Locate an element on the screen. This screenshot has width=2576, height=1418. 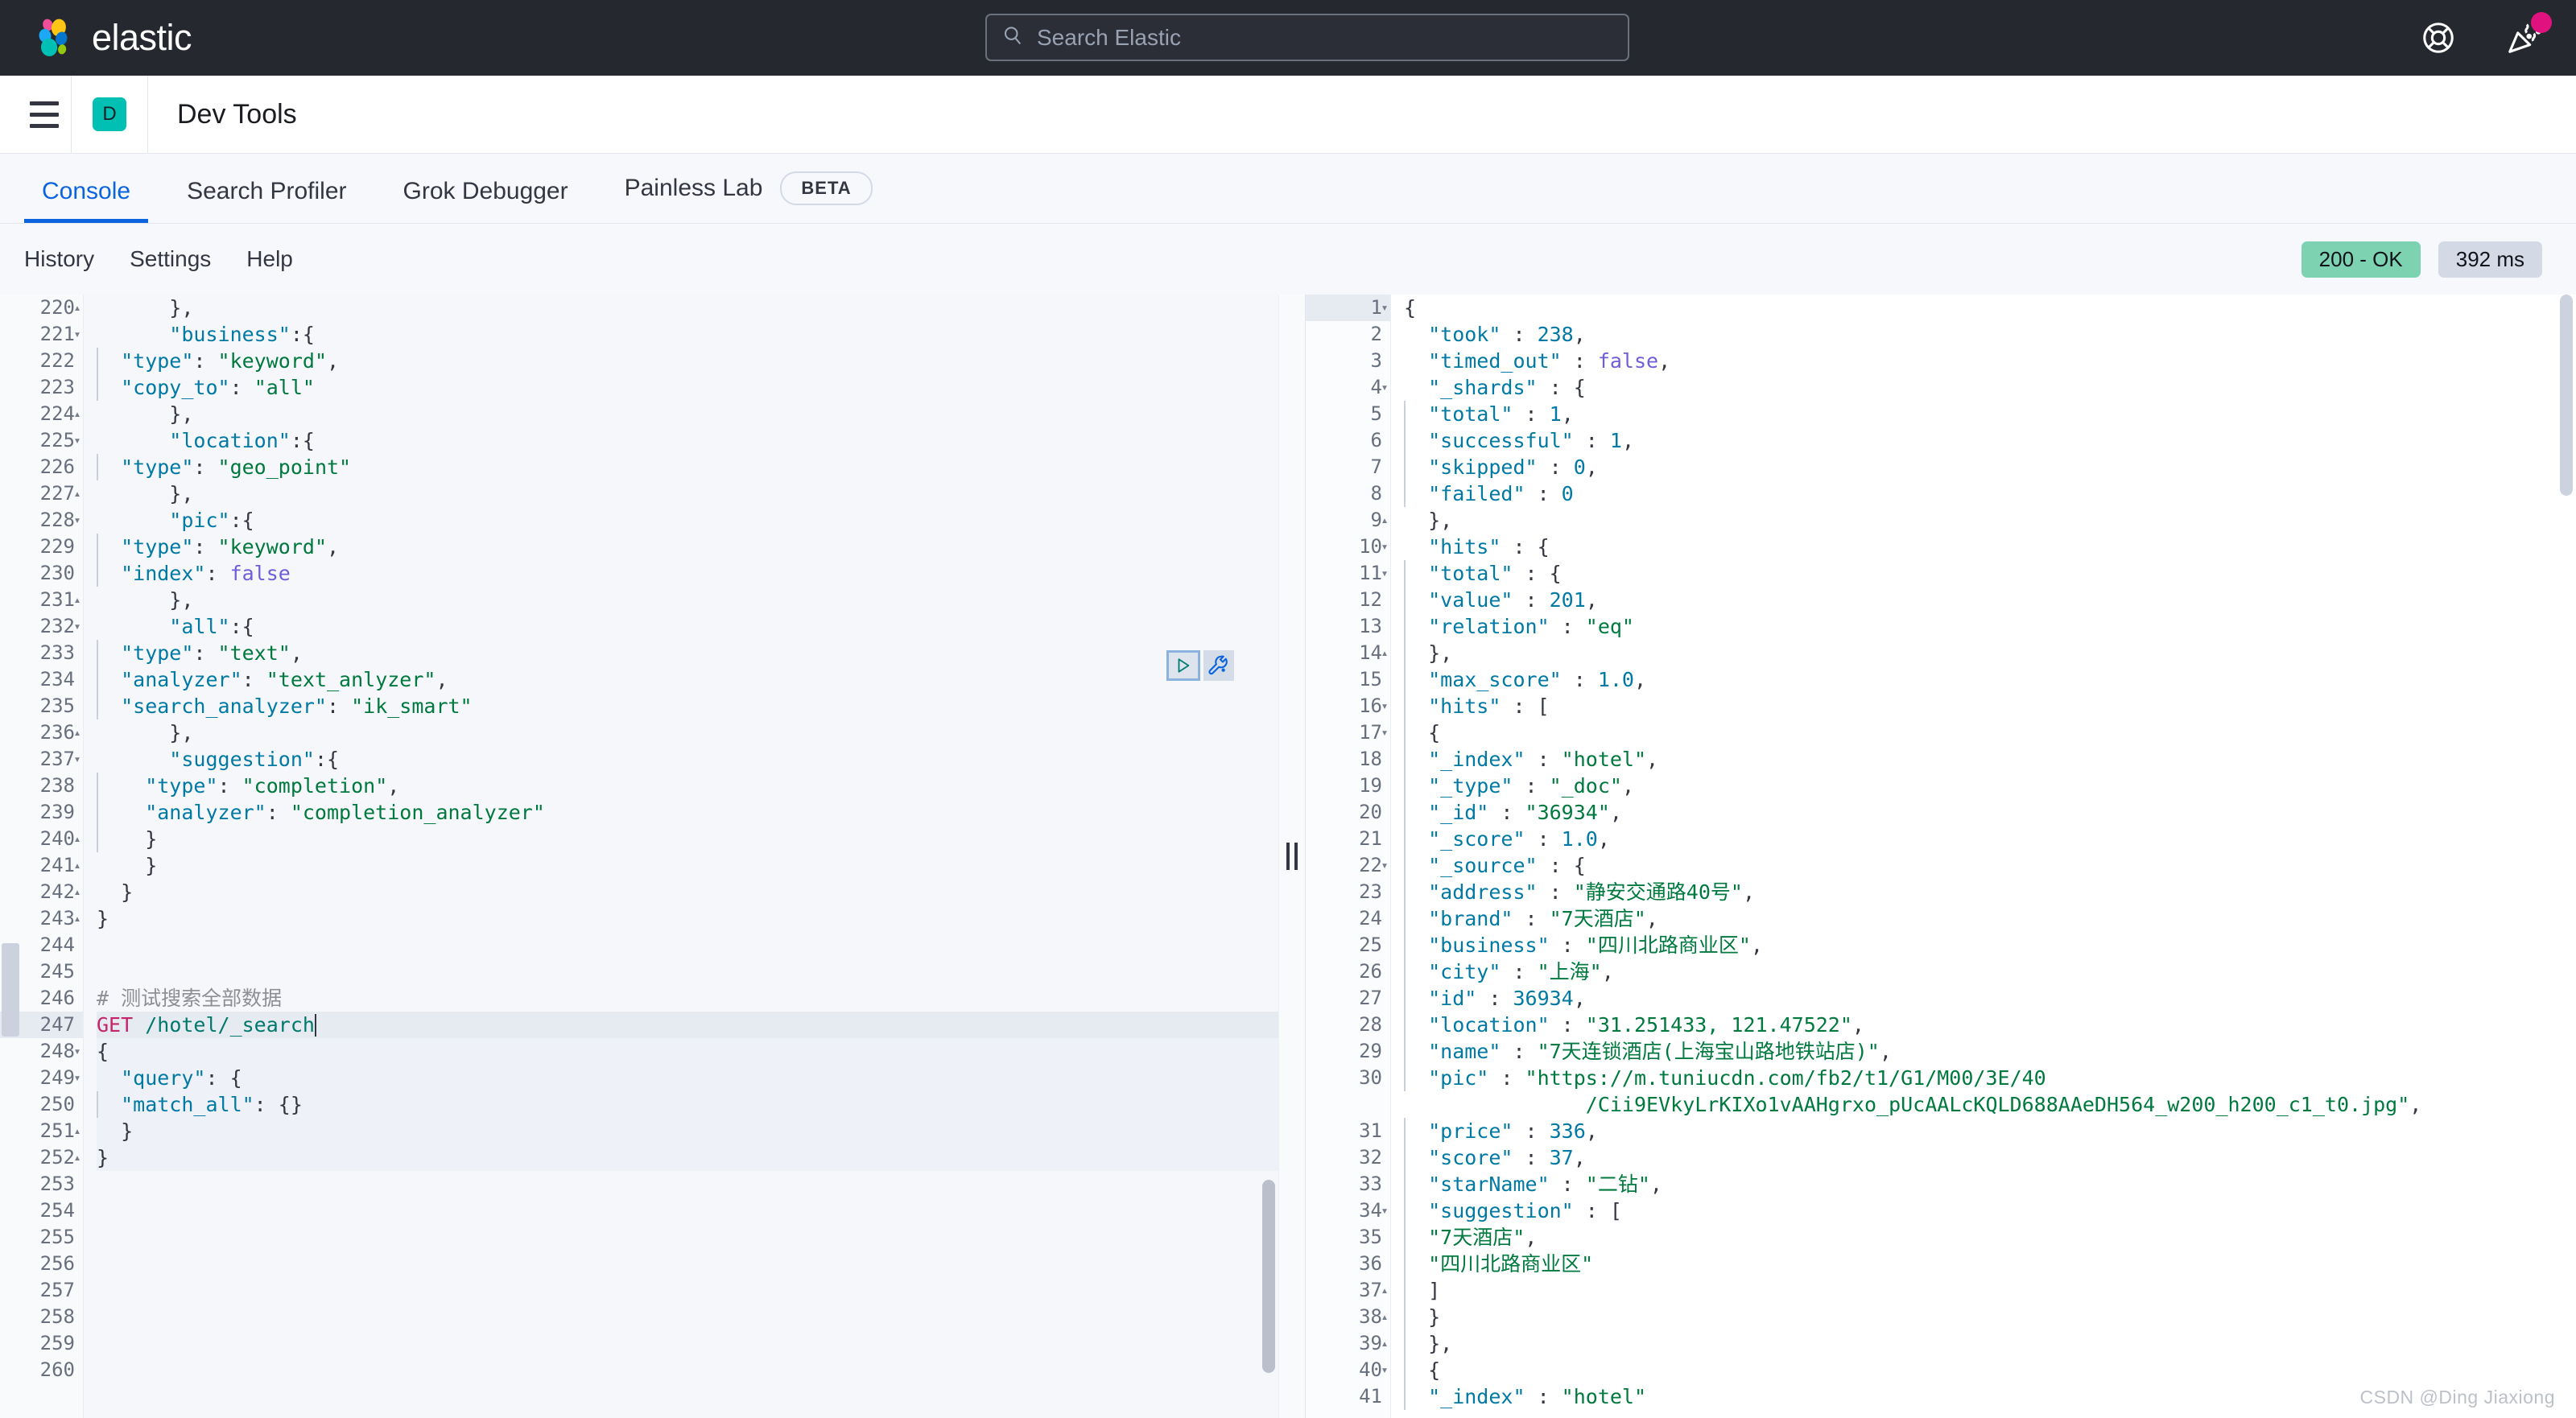
lifebuoy-icon is located at coordinates (2438, 37).